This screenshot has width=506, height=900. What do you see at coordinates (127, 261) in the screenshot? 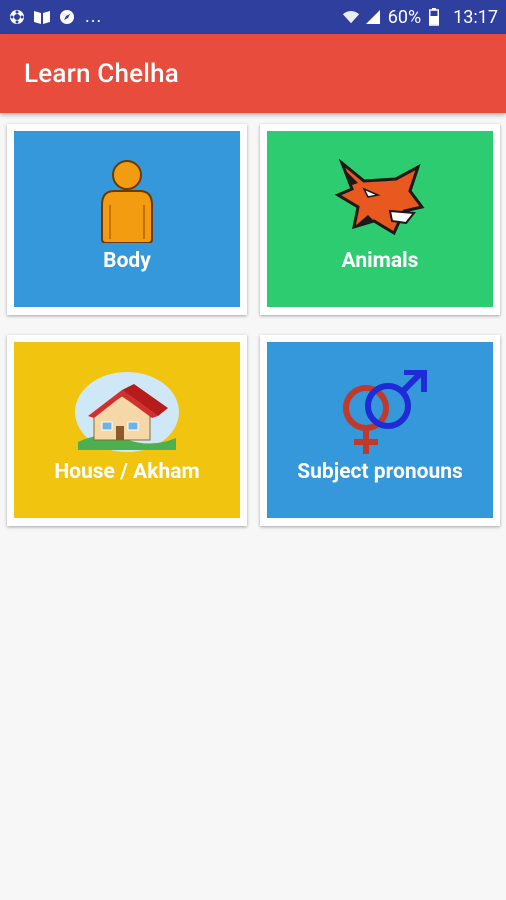
I see `category-label: Body` at bounding box center [127, 261].